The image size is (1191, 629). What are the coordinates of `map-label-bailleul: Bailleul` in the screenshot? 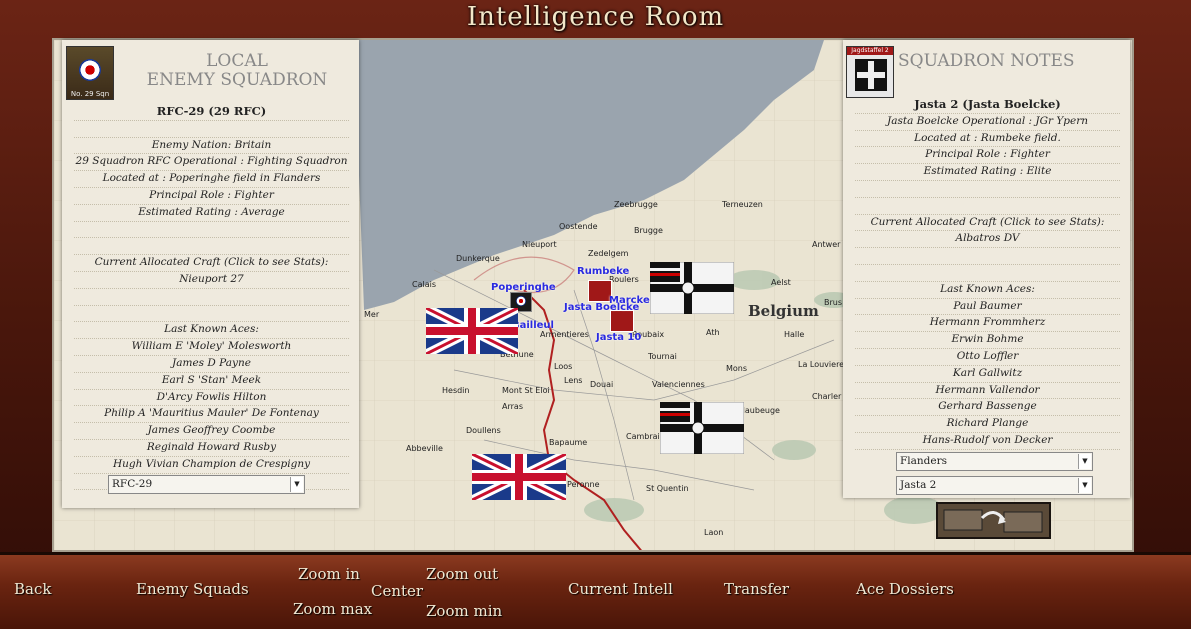 It's located at (533, 325).